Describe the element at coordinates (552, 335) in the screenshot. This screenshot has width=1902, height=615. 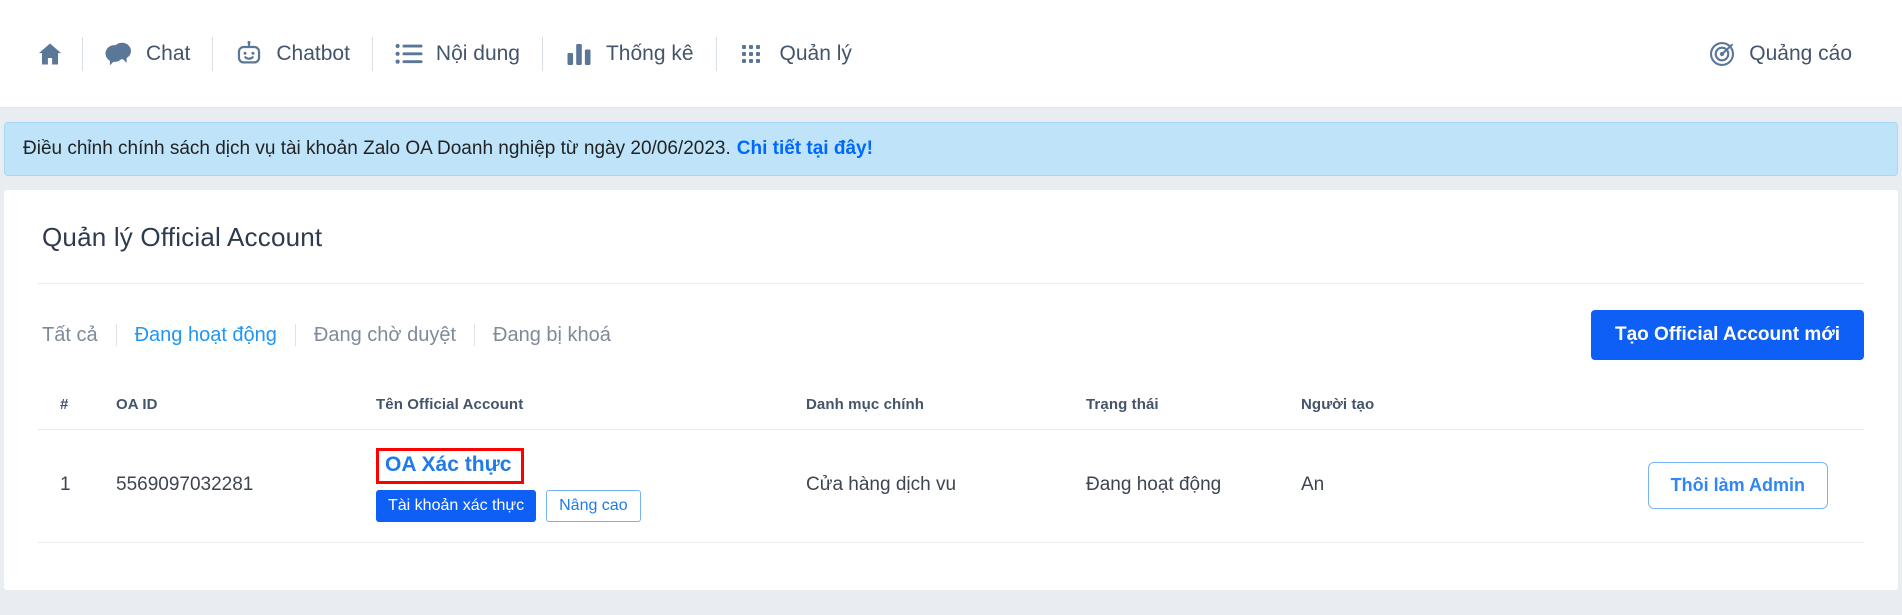
I see `filter-tab-dang-bi-khoa: Đang bị khoá` at that location.